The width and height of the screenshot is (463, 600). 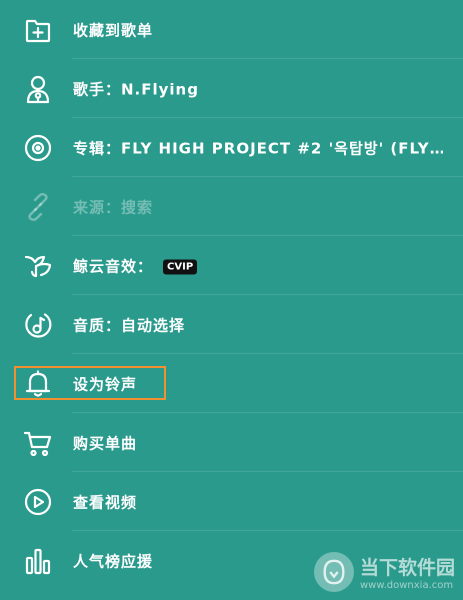 What do you see at coordinates (231, 206) in the screenshot?
I see `menu-item-source: 来源：搜索` at bounding box center [231, 206].